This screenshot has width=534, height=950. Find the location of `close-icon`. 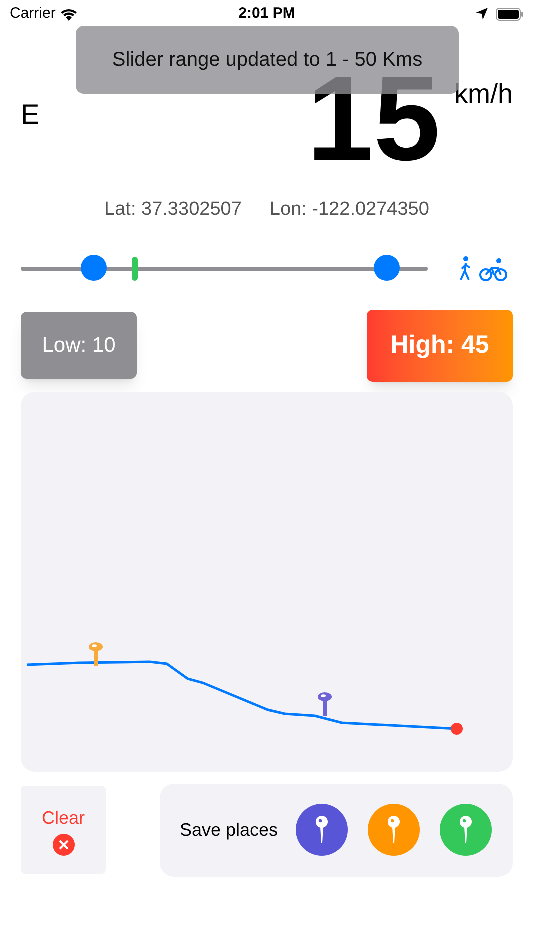

close-icon is located at coordinates (63, 845).